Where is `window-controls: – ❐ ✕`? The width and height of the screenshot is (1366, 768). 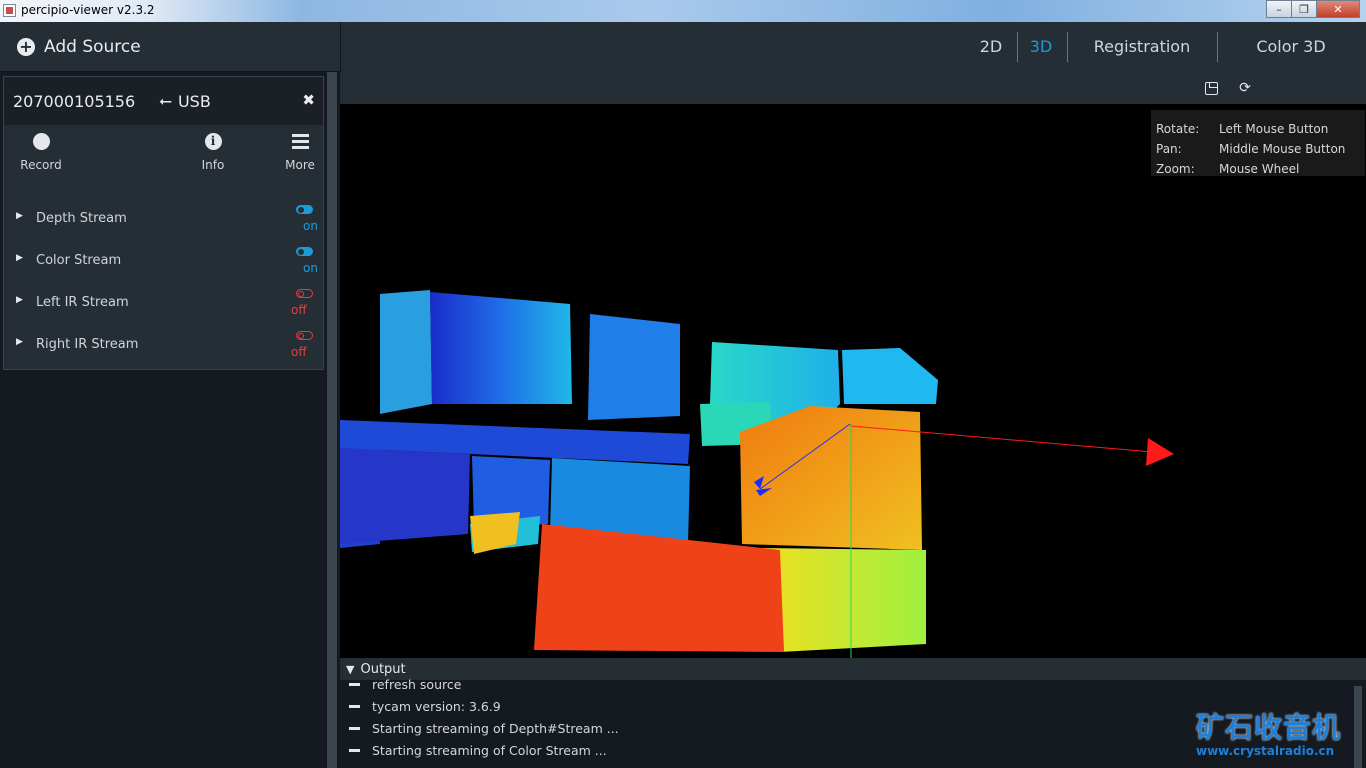
window-controls: – ❐ ✕ is located at coordinates (1313, 9).